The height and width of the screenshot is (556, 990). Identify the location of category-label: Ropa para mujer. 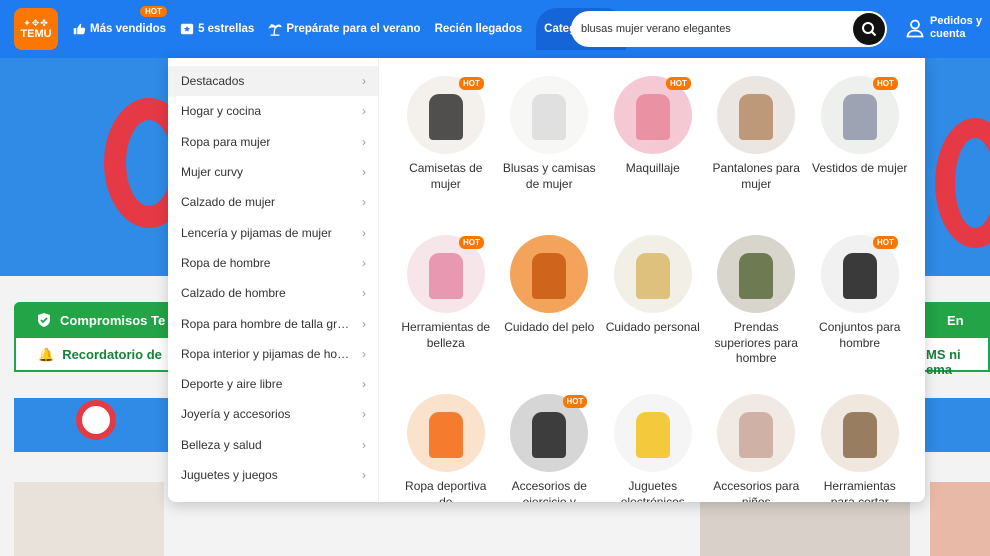
(226, 141).